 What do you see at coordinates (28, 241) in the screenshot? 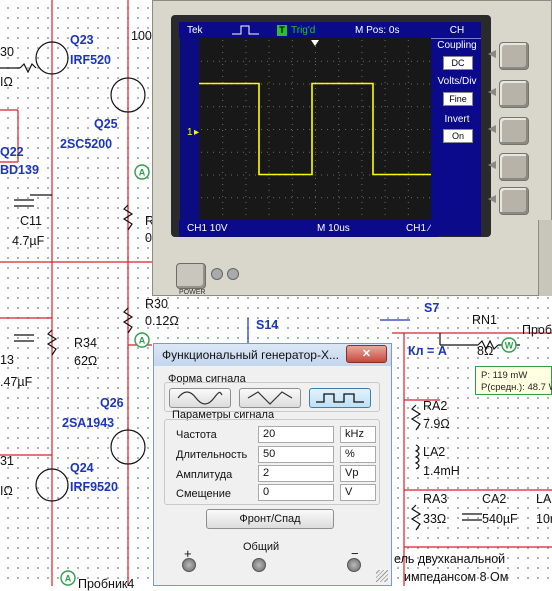
I see `label-c11-value: 4.7µF` at bounding box center [28, 241].